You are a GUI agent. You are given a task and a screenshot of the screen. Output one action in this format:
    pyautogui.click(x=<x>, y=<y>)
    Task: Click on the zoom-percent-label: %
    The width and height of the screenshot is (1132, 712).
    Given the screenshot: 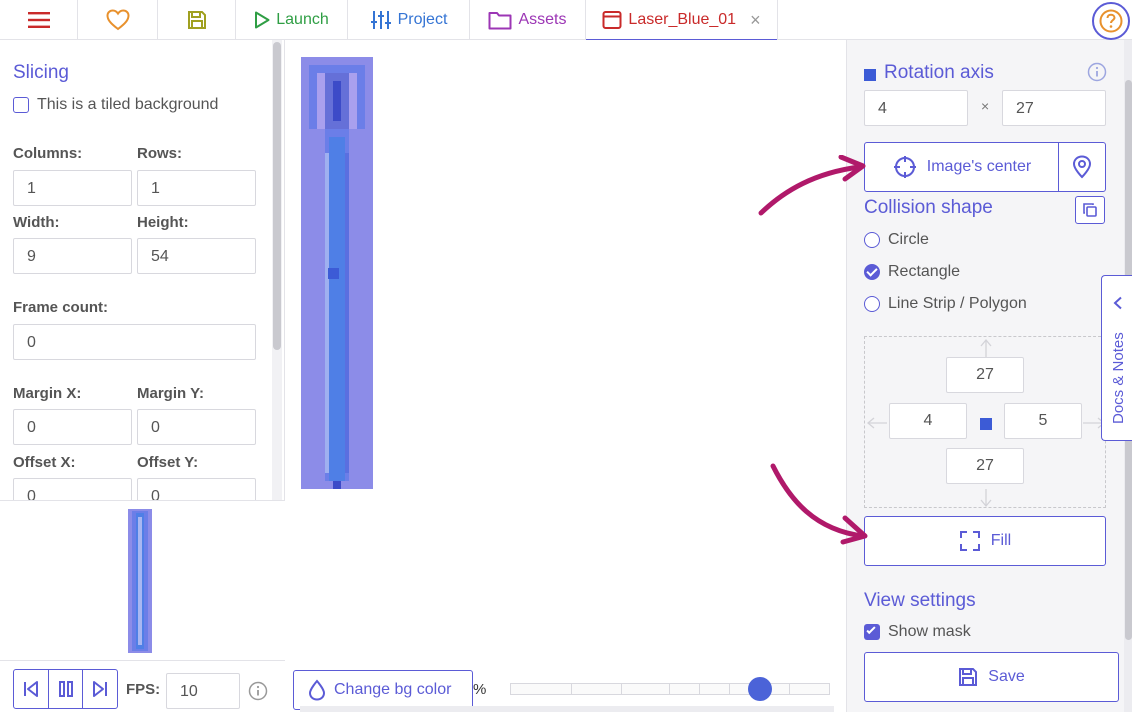 What is the action you would take?
    pyautogui.click(x=480, y=689)
    